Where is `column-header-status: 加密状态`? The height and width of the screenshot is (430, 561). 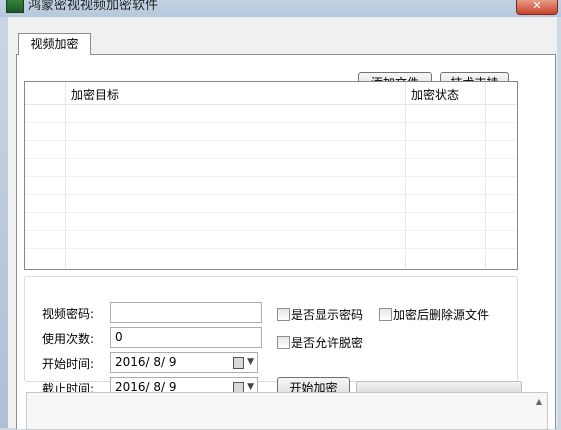
column-header-status: 加密状态 is located at coordinates (435, 94).